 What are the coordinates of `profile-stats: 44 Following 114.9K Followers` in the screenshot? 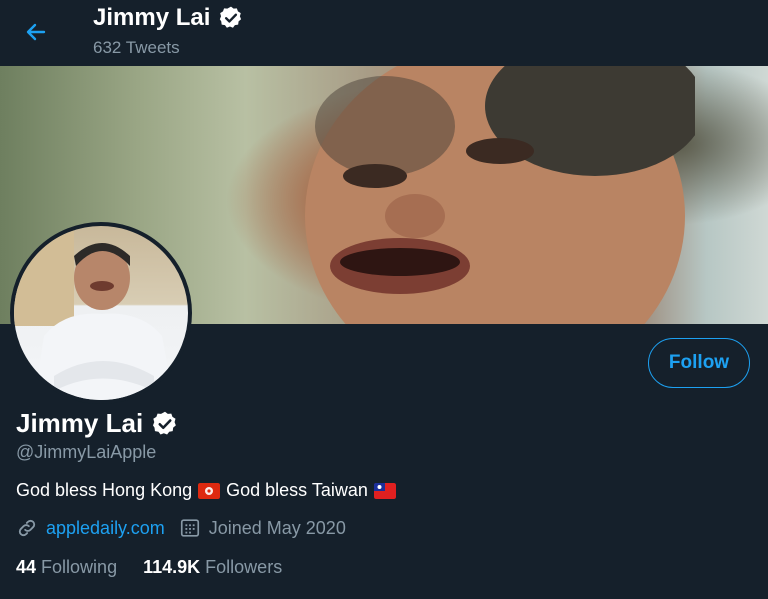 It's located at (149, 567).